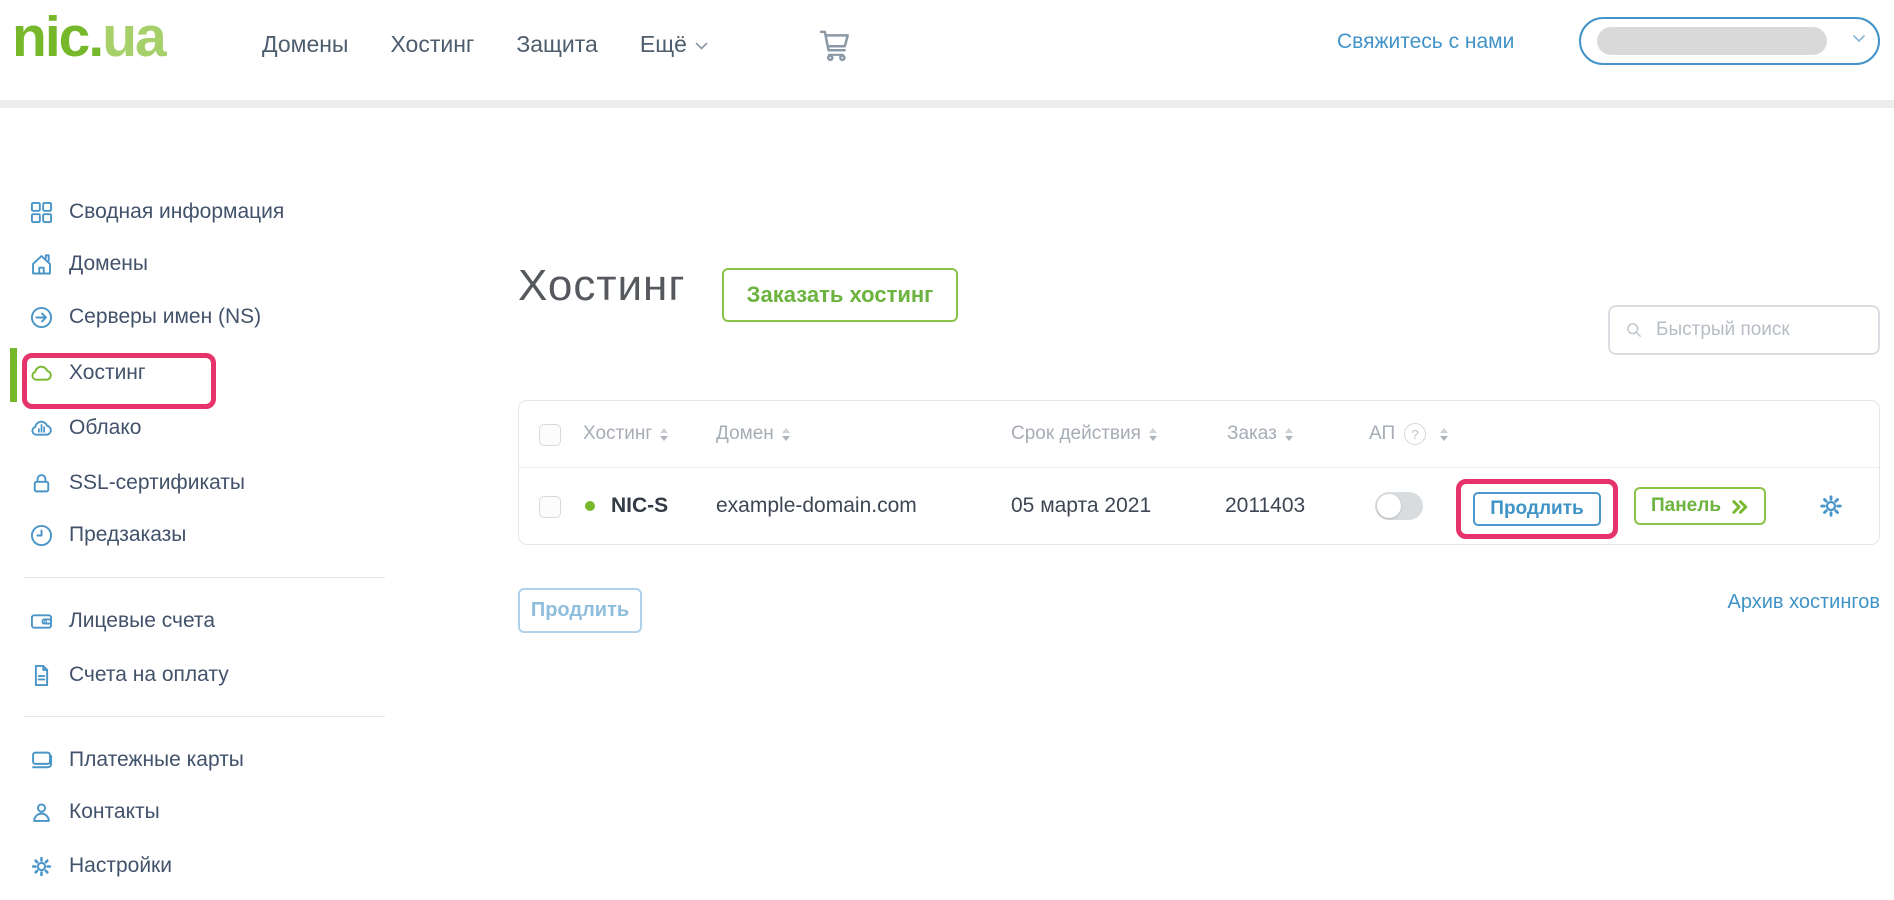  Describe the element at coordinates (590, 506) in the screenshot. I see `status-dot` at that location.